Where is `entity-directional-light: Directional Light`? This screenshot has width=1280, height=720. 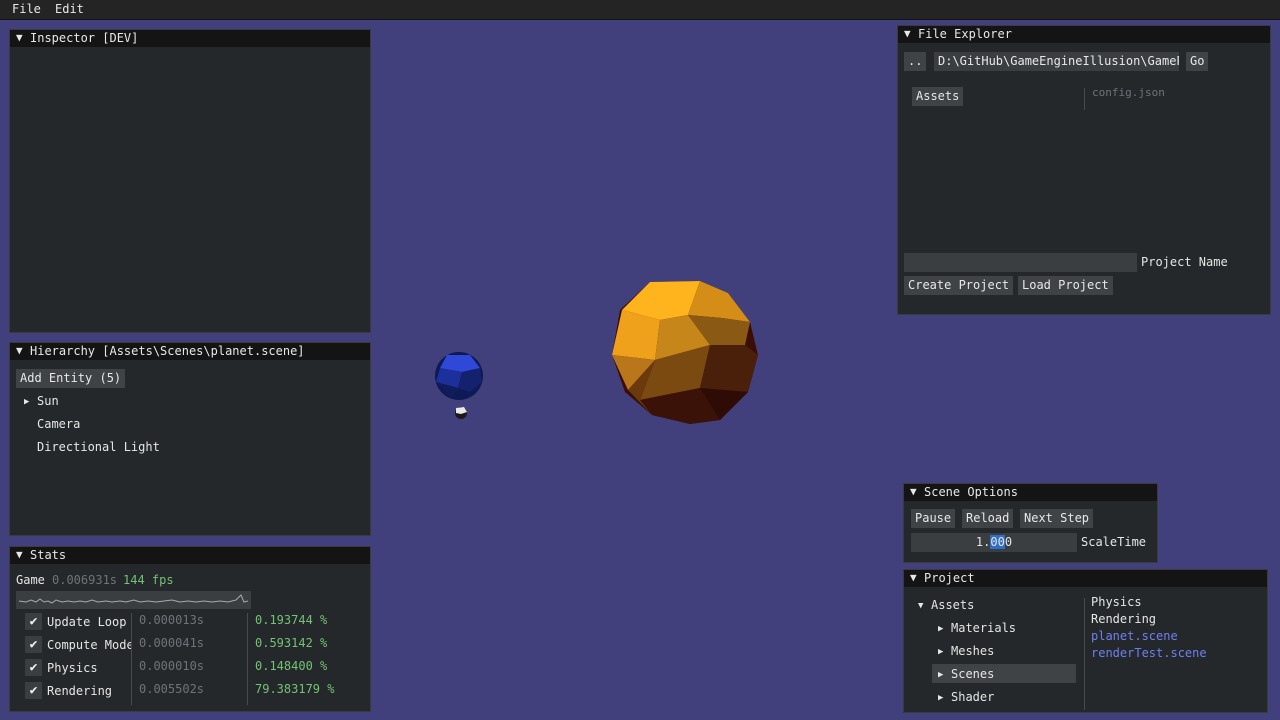
entity-directional-light: Directional Light is located at coordinates (98, 447).